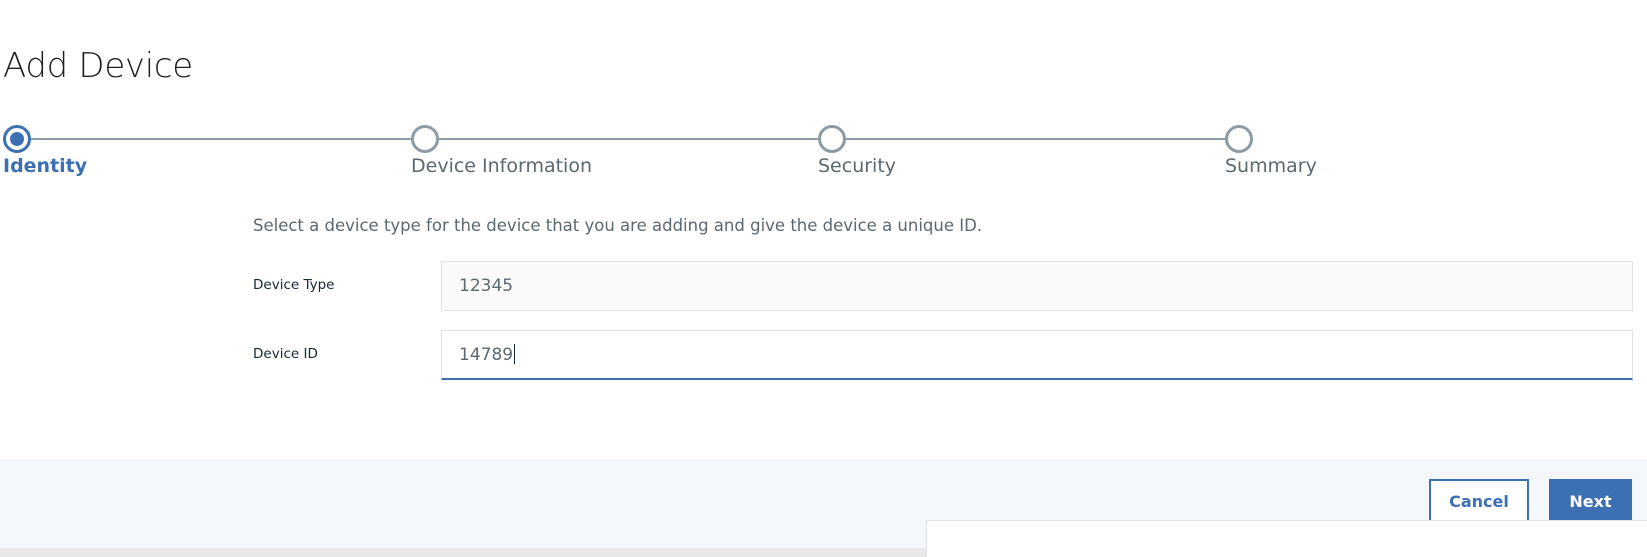 This screenshot has width=1647, height=557. What do you see at coordinates (17, 139) in the screenshot?
I see `step-current-icon` at bounding box center [17, 139].